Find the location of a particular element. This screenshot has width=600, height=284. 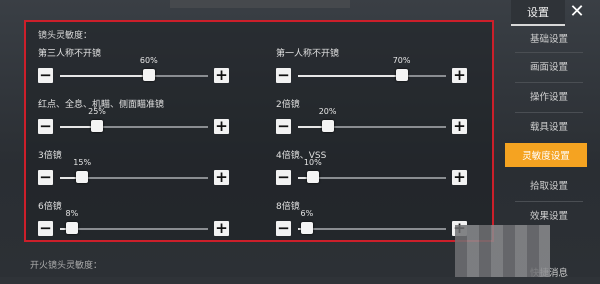

setting-4x-vss: 4倍镜、VSS − 10% + is located at coordinates (376, 168).